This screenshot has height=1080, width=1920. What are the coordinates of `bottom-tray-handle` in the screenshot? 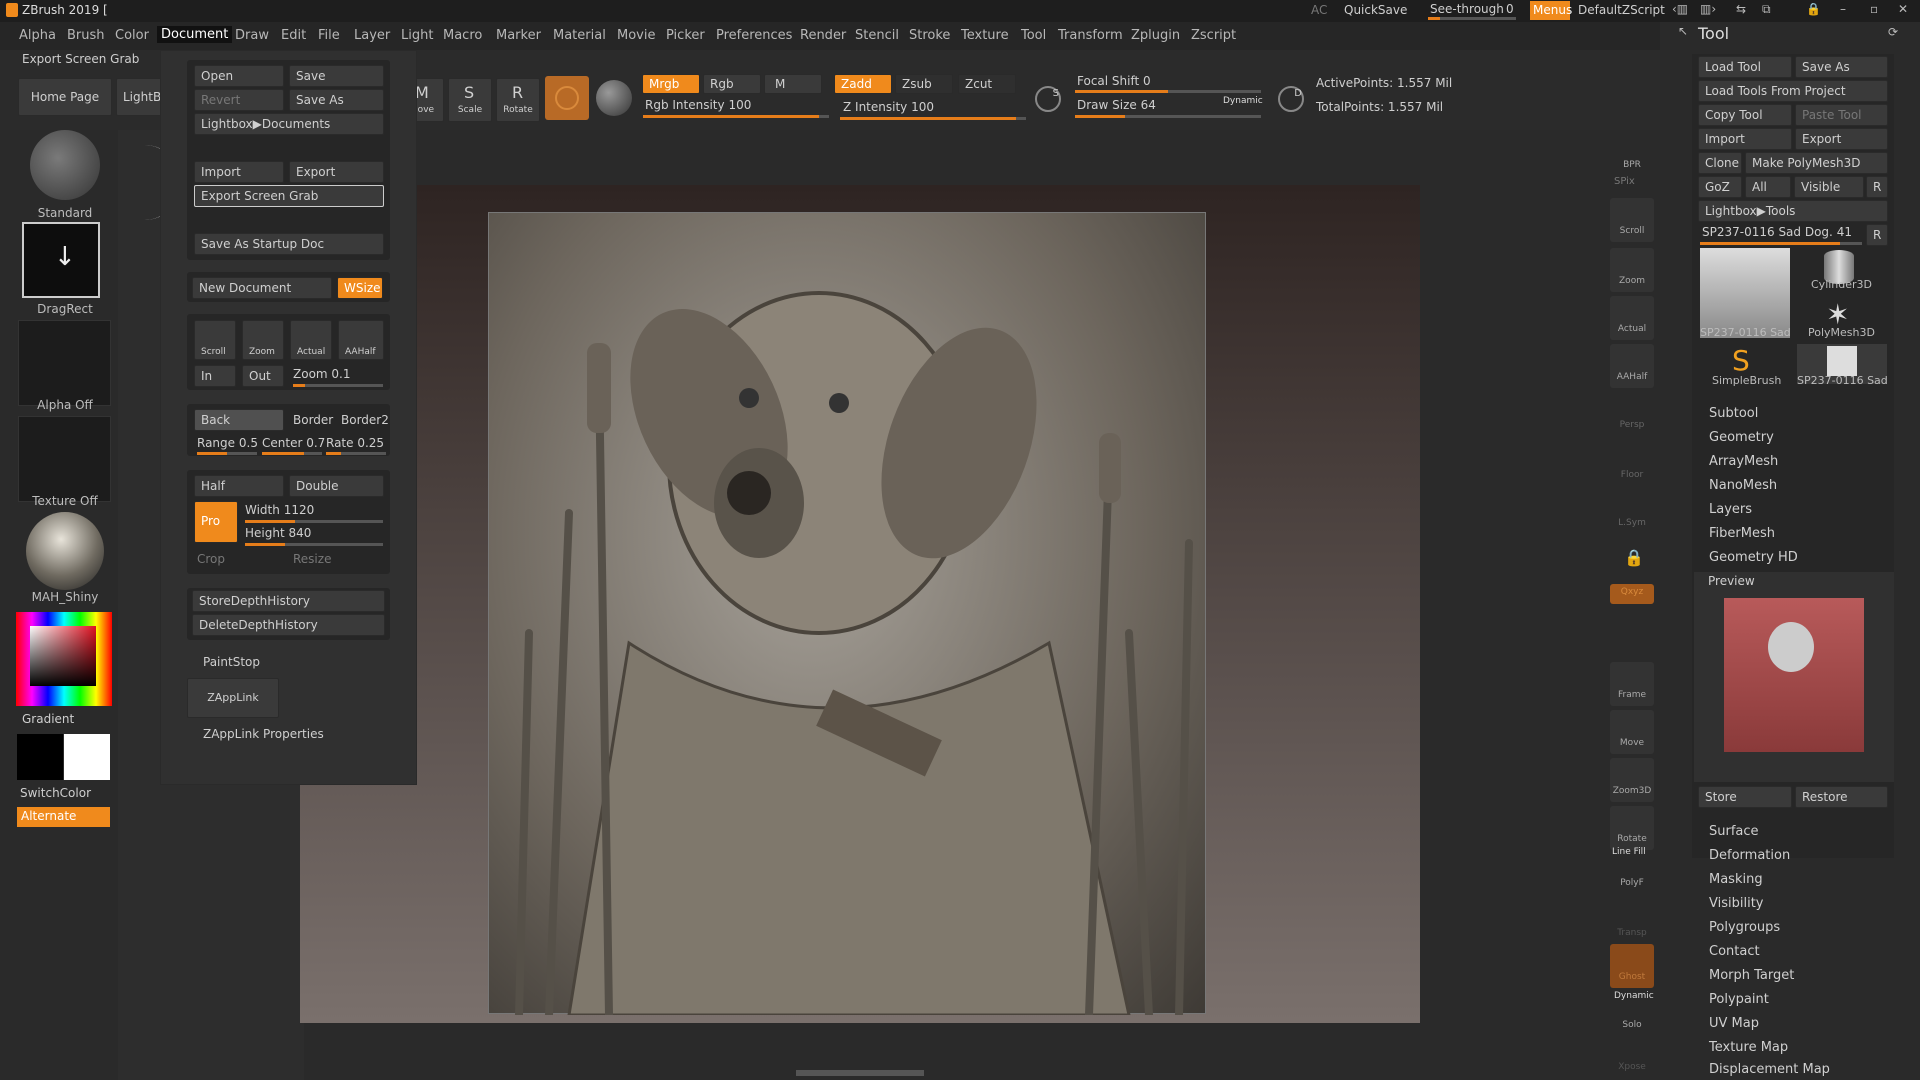 It's located at (860, 1073).